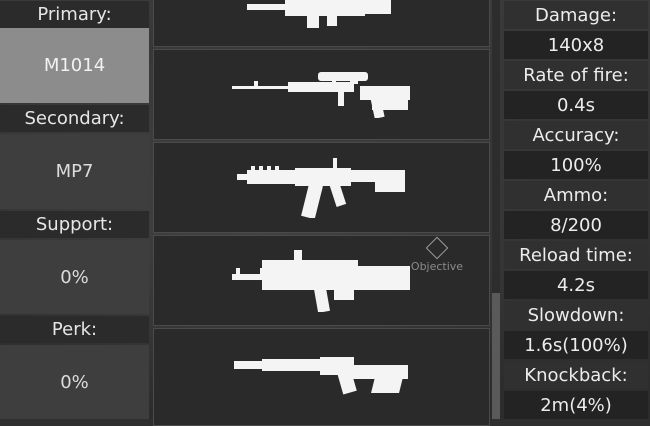 The width and height of the screenshot is (650, 426). Describe the element at coordinates (576, 135) in the screenshot. I see `accuracy-label: Accuracy:` at that location.